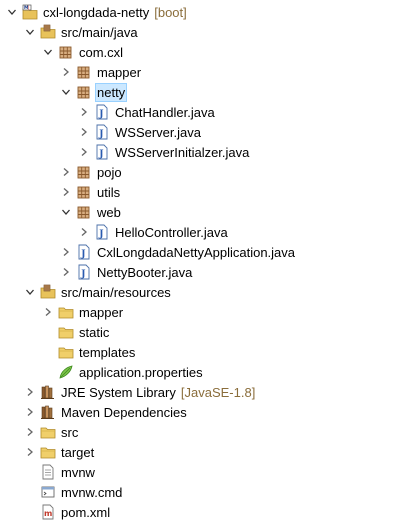  Describe the element at coordinates (202, 12) in the screenshot. I see `tree-item-cxl-longdada-netty: M J cxl-longdada-netty [boot]` at that location.